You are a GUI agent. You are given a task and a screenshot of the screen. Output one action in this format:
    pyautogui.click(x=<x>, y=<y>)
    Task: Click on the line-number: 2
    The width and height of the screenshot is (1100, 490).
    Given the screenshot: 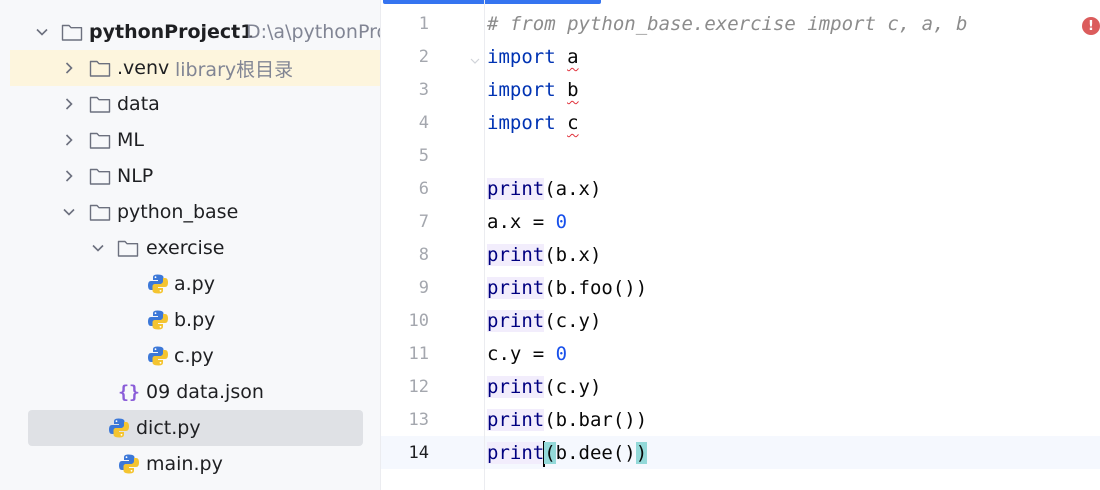 What is the action you would take?
    pyautogui.click(x=423, y=57)
    